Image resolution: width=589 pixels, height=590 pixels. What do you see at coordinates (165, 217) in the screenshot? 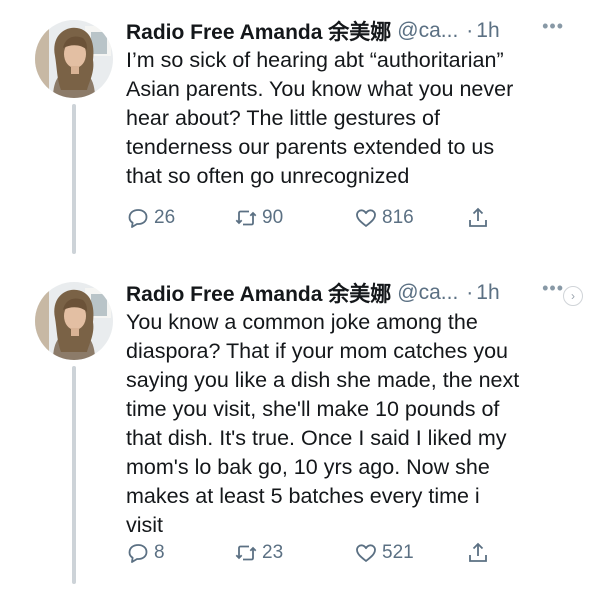
I see `reply-count: 26` at bounding box center [165, 217].